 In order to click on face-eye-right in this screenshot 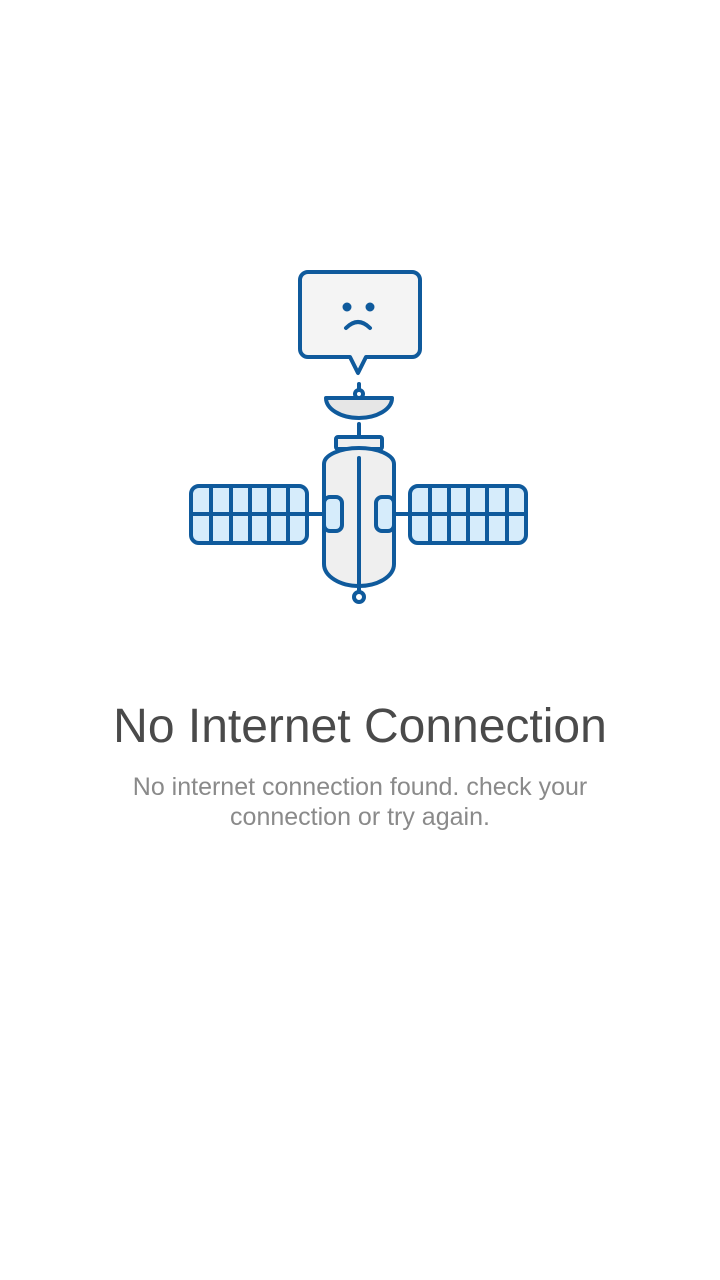, I will do `click(370, 307)`.